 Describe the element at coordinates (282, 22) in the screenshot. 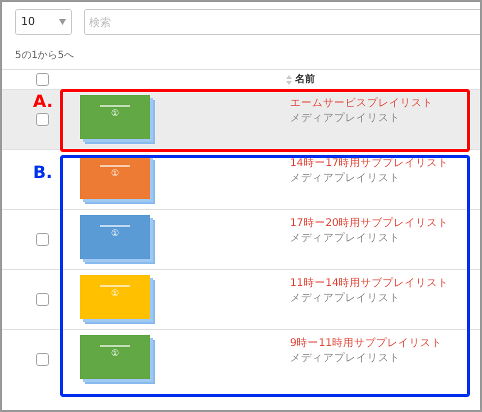

I see `search-field: 検索` at that location.